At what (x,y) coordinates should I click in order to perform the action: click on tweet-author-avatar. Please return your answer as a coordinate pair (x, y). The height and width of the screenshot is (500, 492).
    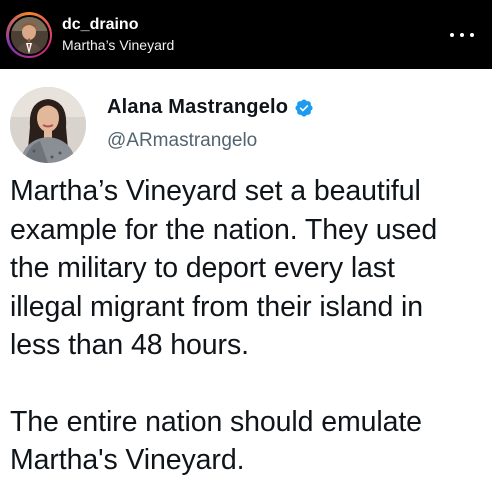
    Looking at the image, I should click on (48, 125).